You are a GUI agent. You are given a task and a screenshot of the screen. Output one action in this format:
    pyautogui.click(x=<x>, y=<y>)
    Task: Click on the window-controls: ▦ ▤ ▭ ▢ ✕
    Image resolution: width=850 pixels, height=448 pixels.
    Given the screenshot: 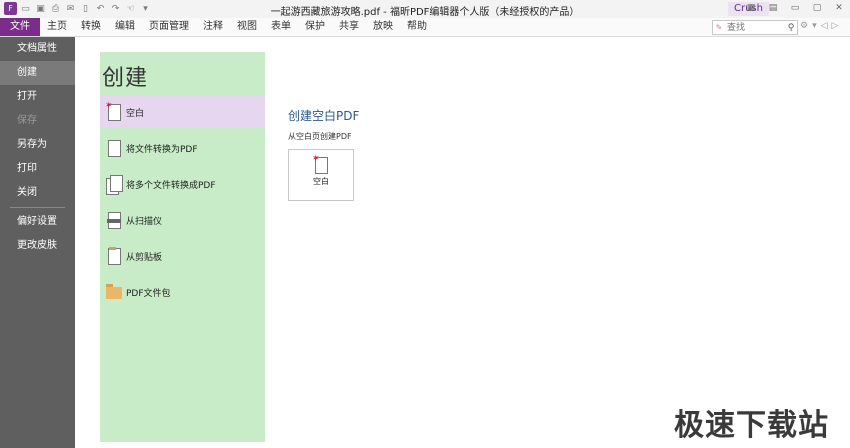 What is the action you would take?
    pyautogui.click(x=795, y=8)
    